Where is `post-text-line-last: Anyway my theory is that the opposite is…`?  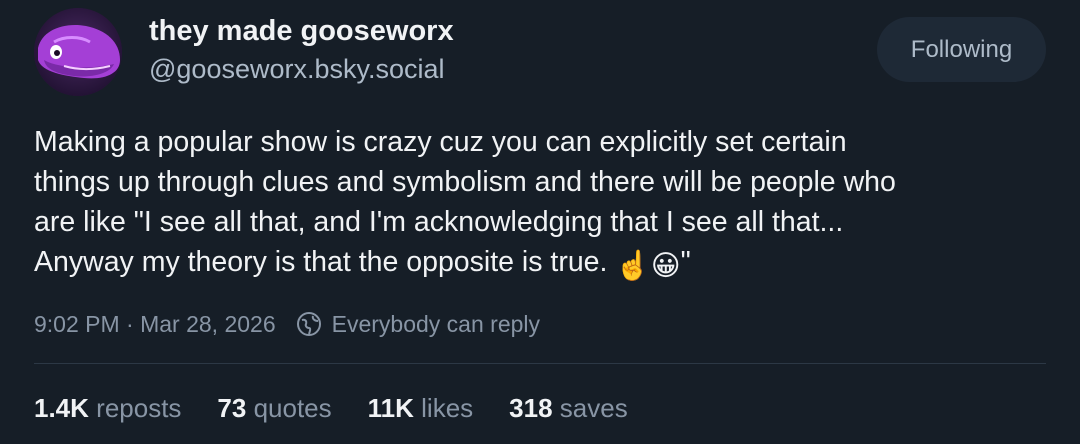
post-text-line-last: Anyway my theory is that the opposite is… is located at coordinates (544, 264).